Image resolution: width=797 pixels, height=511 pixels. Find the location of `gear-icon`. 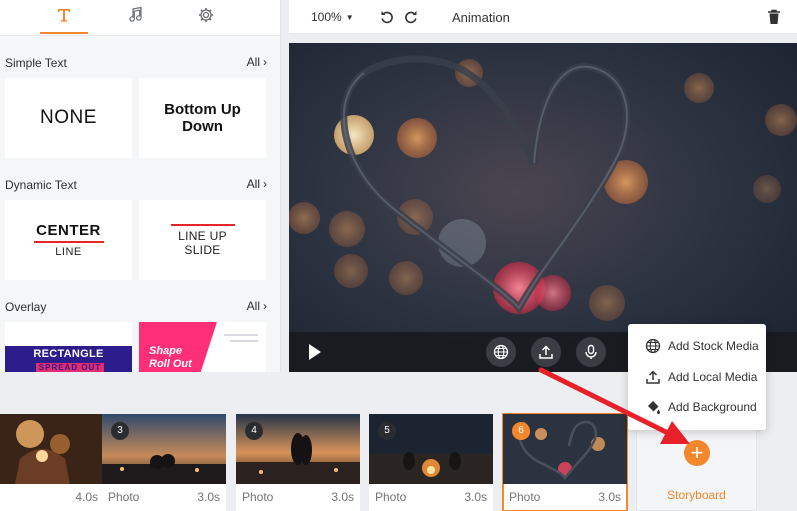

gear-icon is located at coordinates (206, 17).